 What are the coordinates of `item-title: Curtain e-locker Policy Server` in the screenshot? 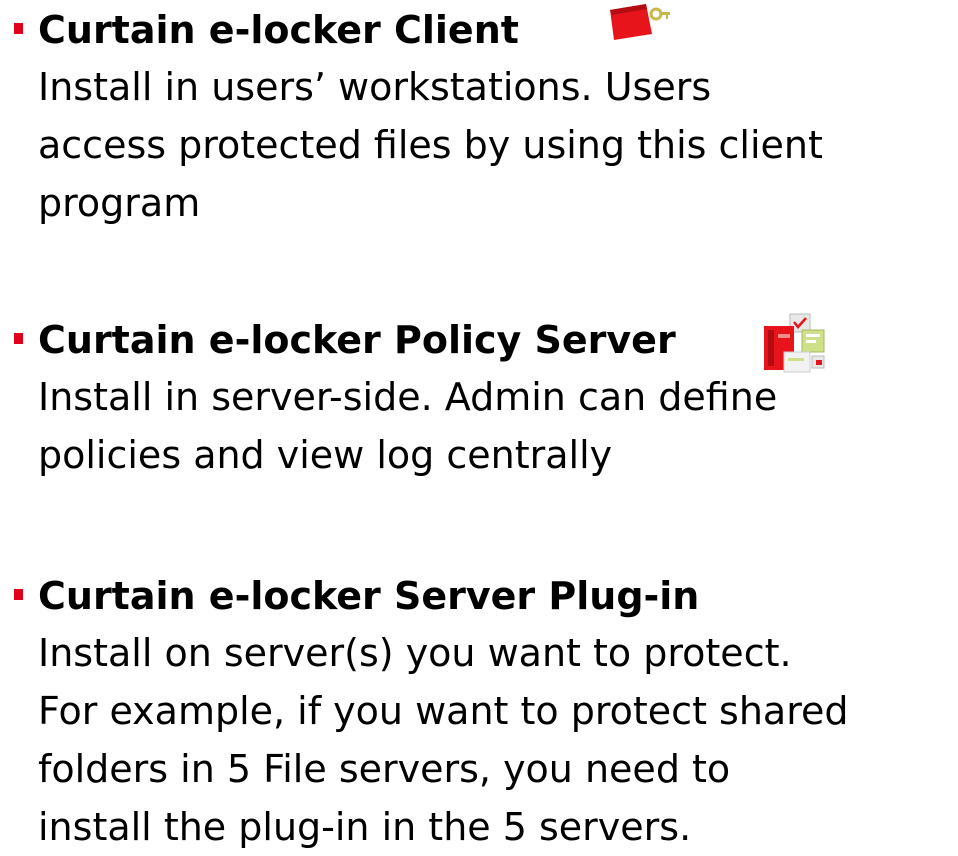 It's located at (357, 340).